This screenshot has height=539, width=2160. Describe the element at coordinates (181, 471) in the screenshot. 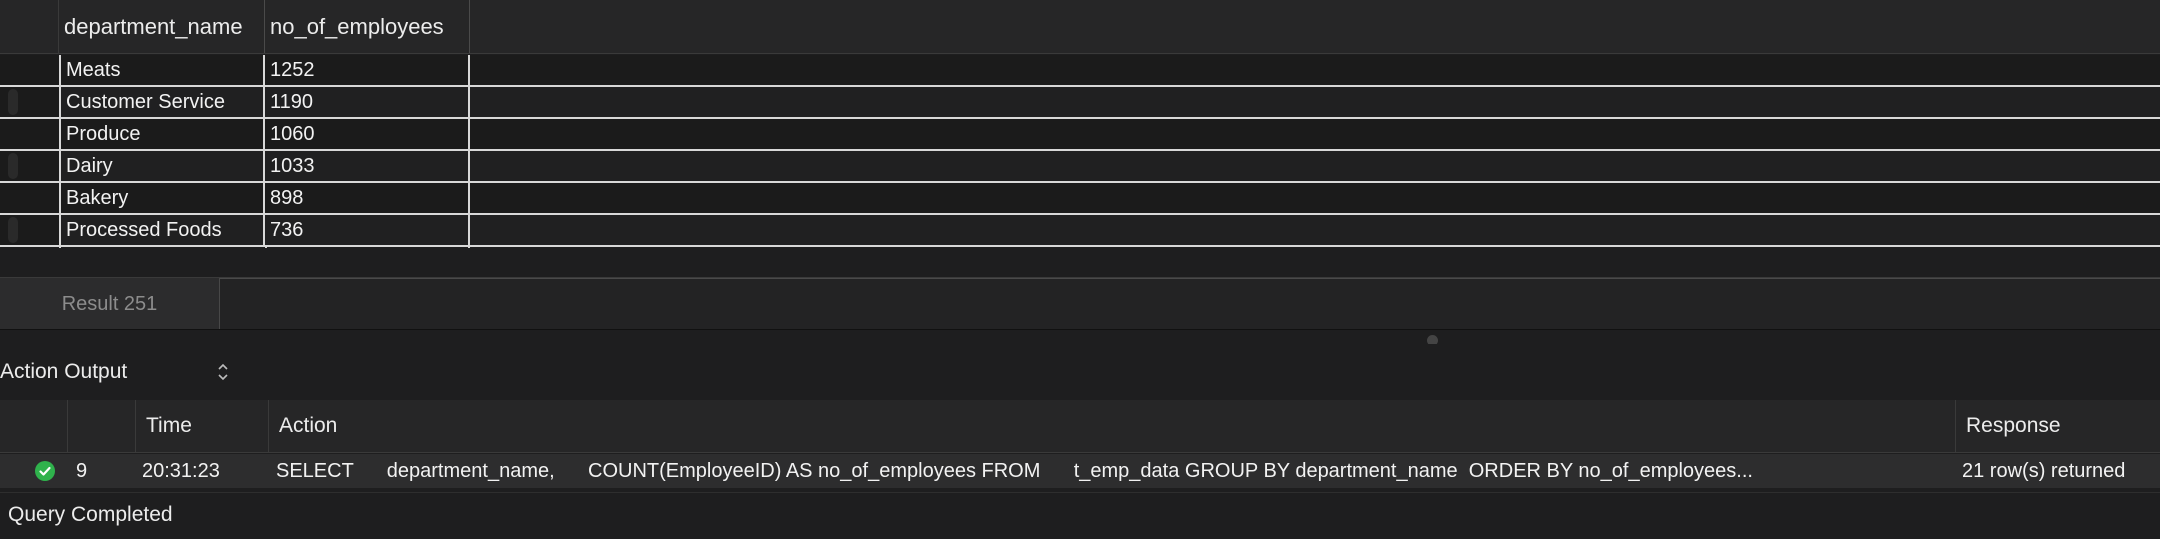

I see `action-time: 20:31:23` at that location.